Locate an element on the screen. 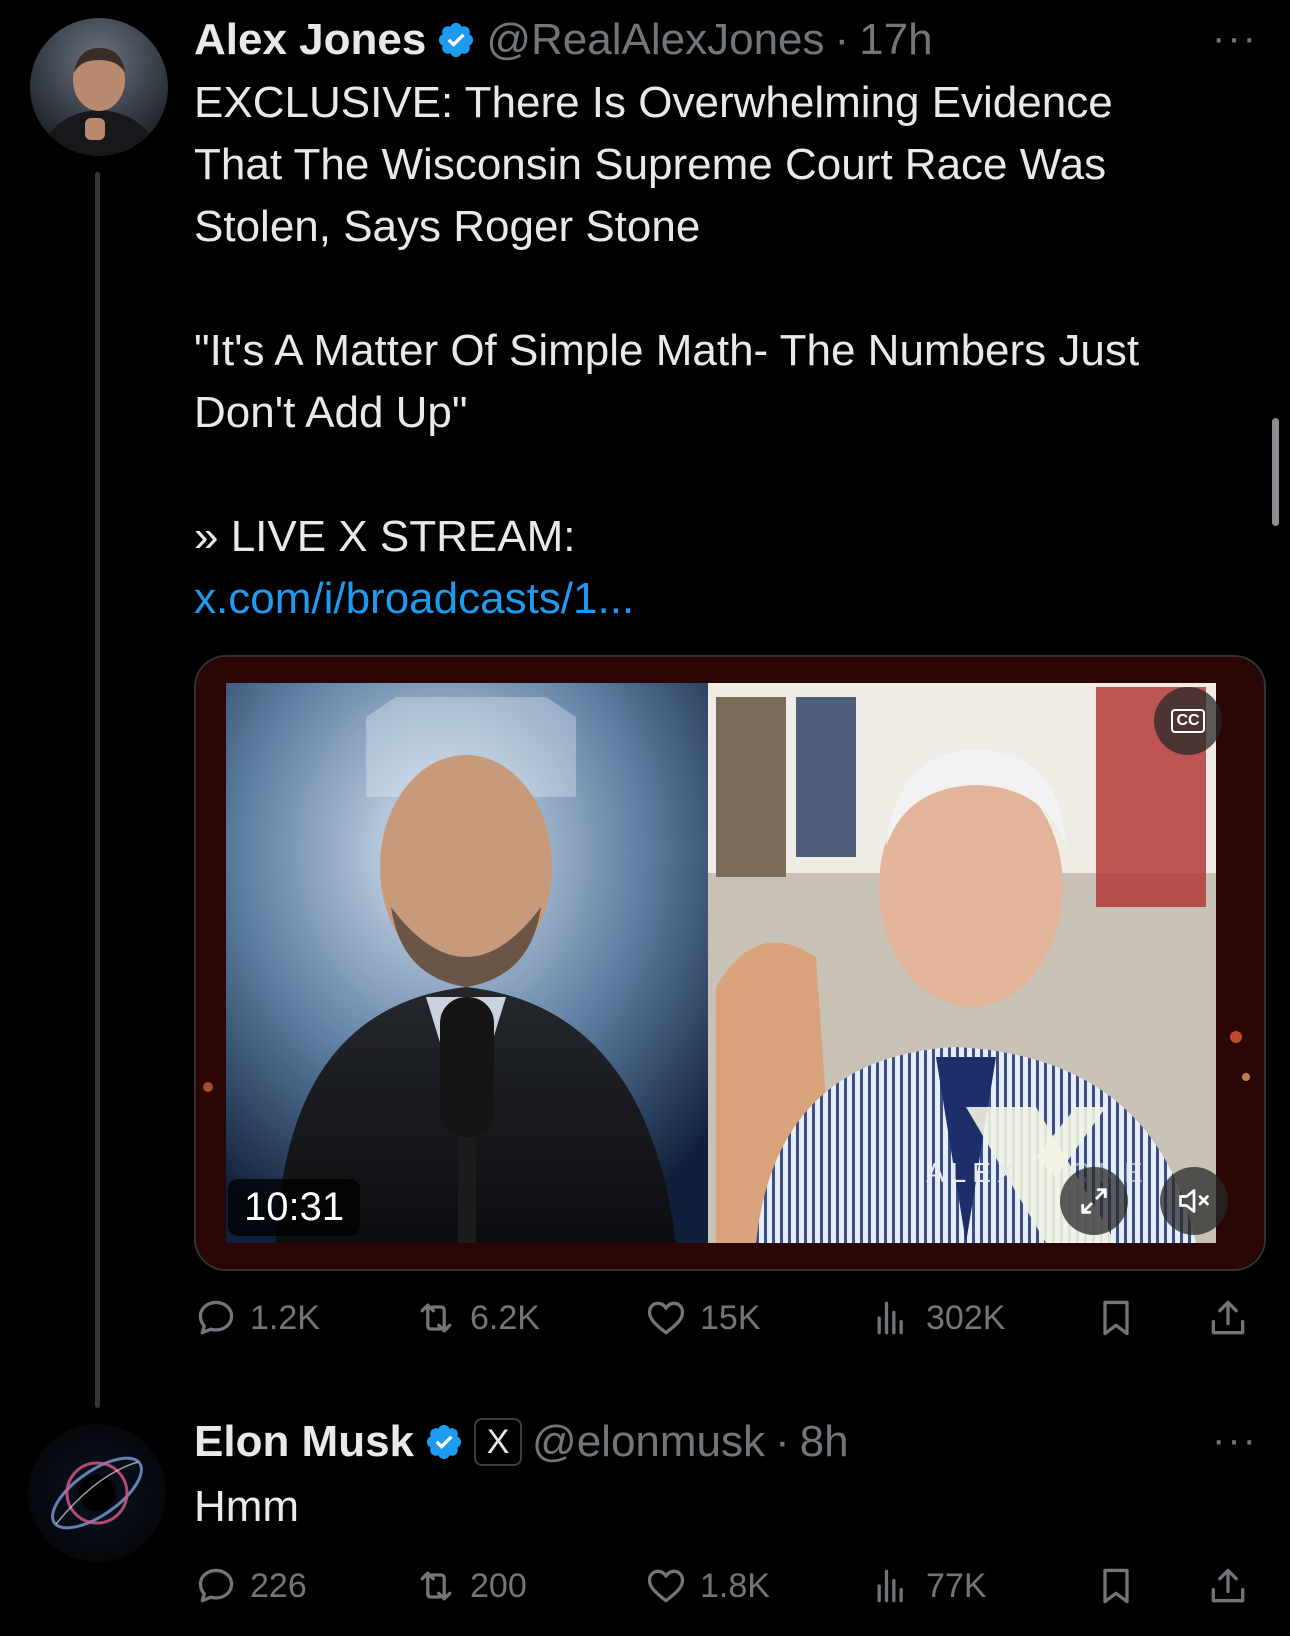  reply-more-options-icon: ··· is located at coordinates (1235, 1440).